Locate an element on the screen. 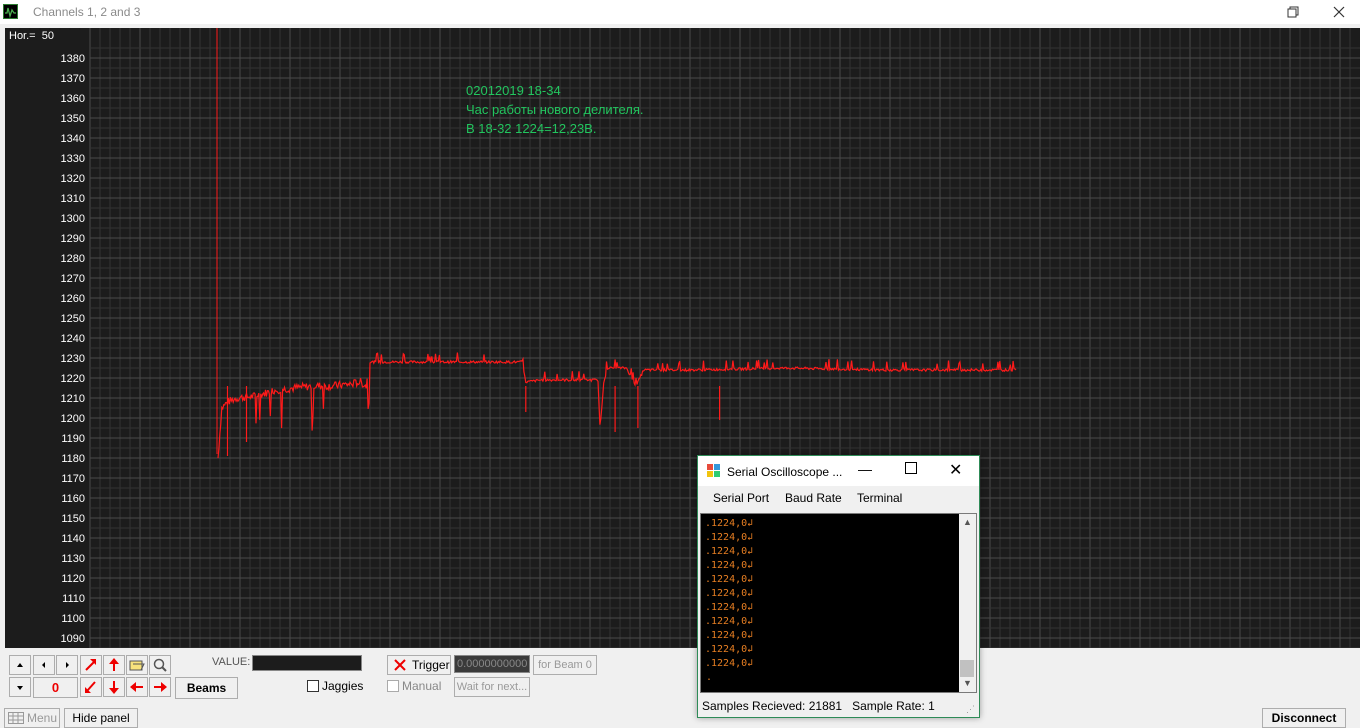  red-down-arrow-icon is located at coordinates (114, 687).